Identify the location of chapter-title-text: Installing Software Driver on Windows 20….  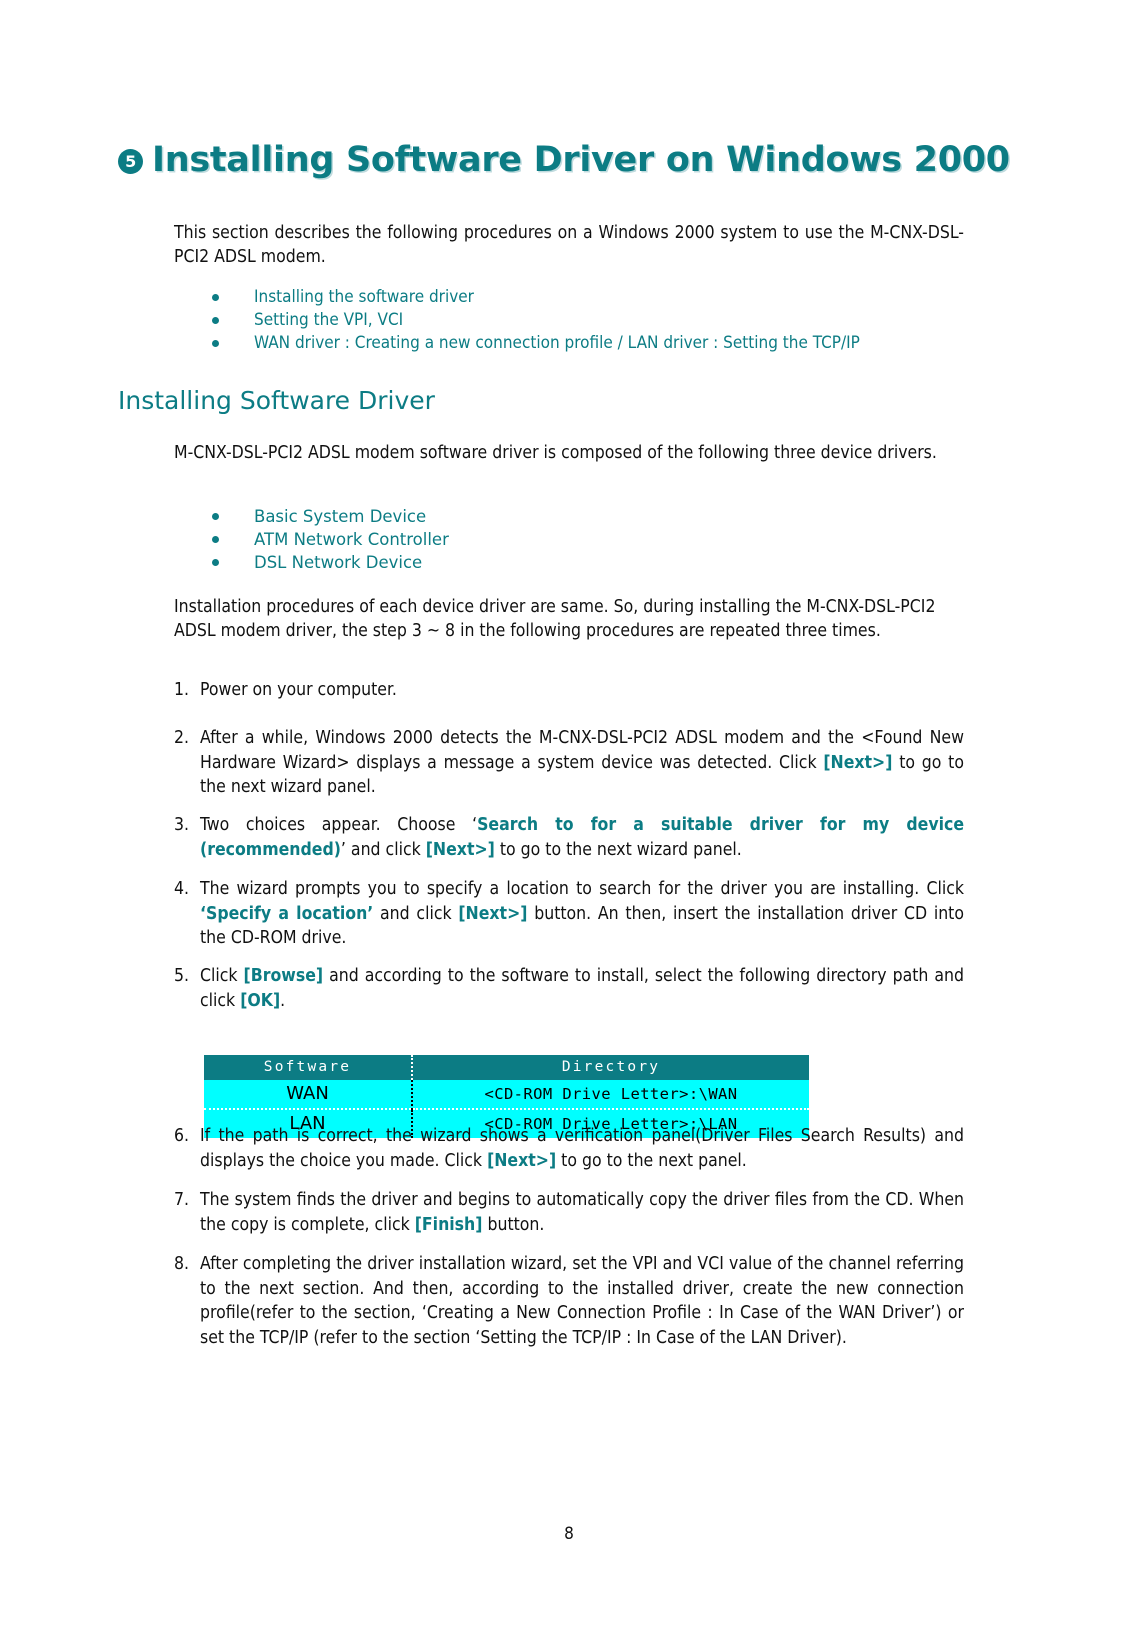
(581, 160).